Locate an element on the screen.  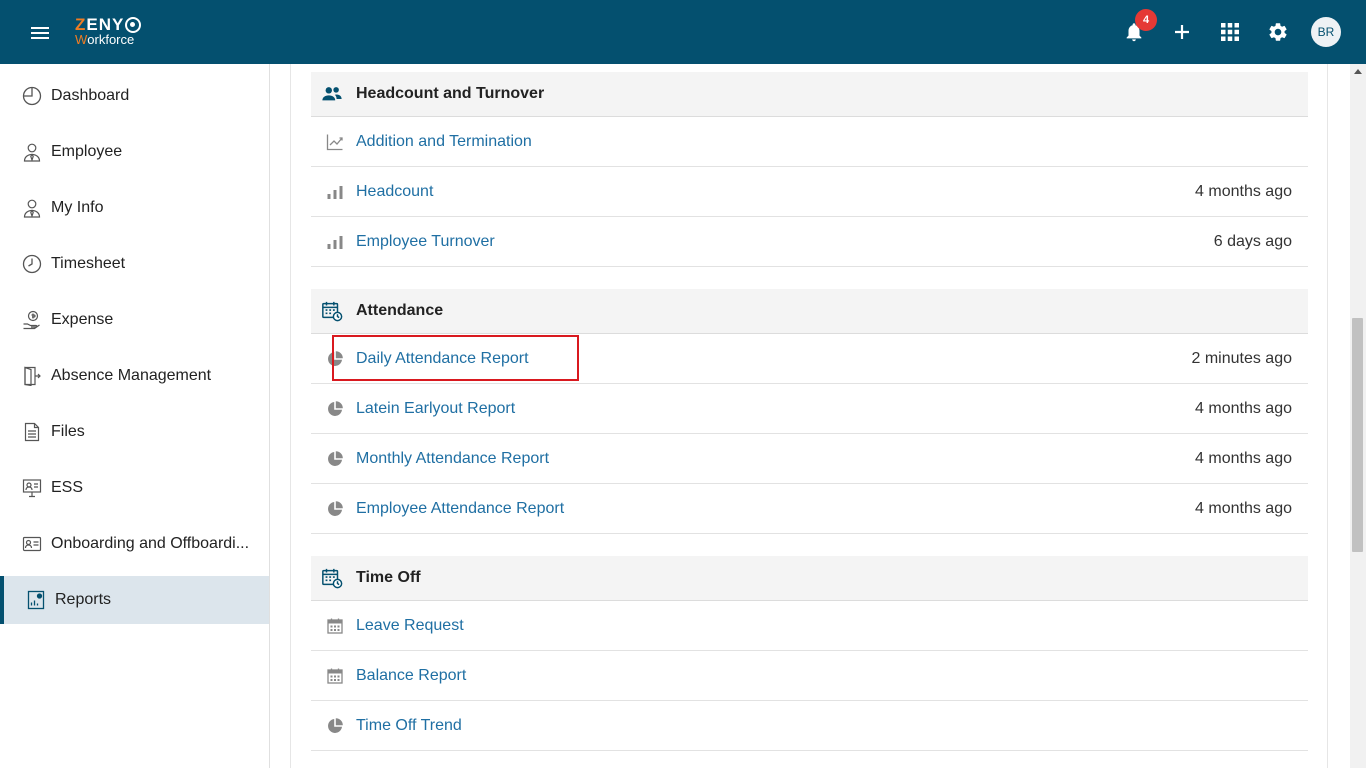
zenyo-logo: Z ENY W orkforce is located at coordinates (115, 32).